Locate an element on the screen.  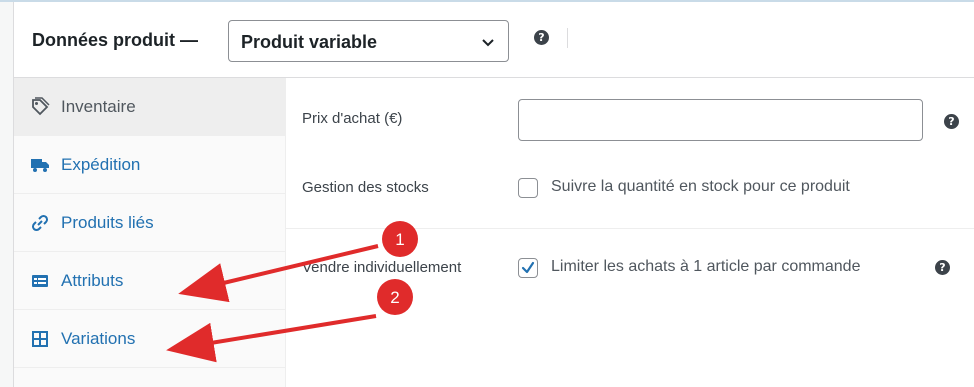
purchase-price-input is located at coordinates (720, 120).